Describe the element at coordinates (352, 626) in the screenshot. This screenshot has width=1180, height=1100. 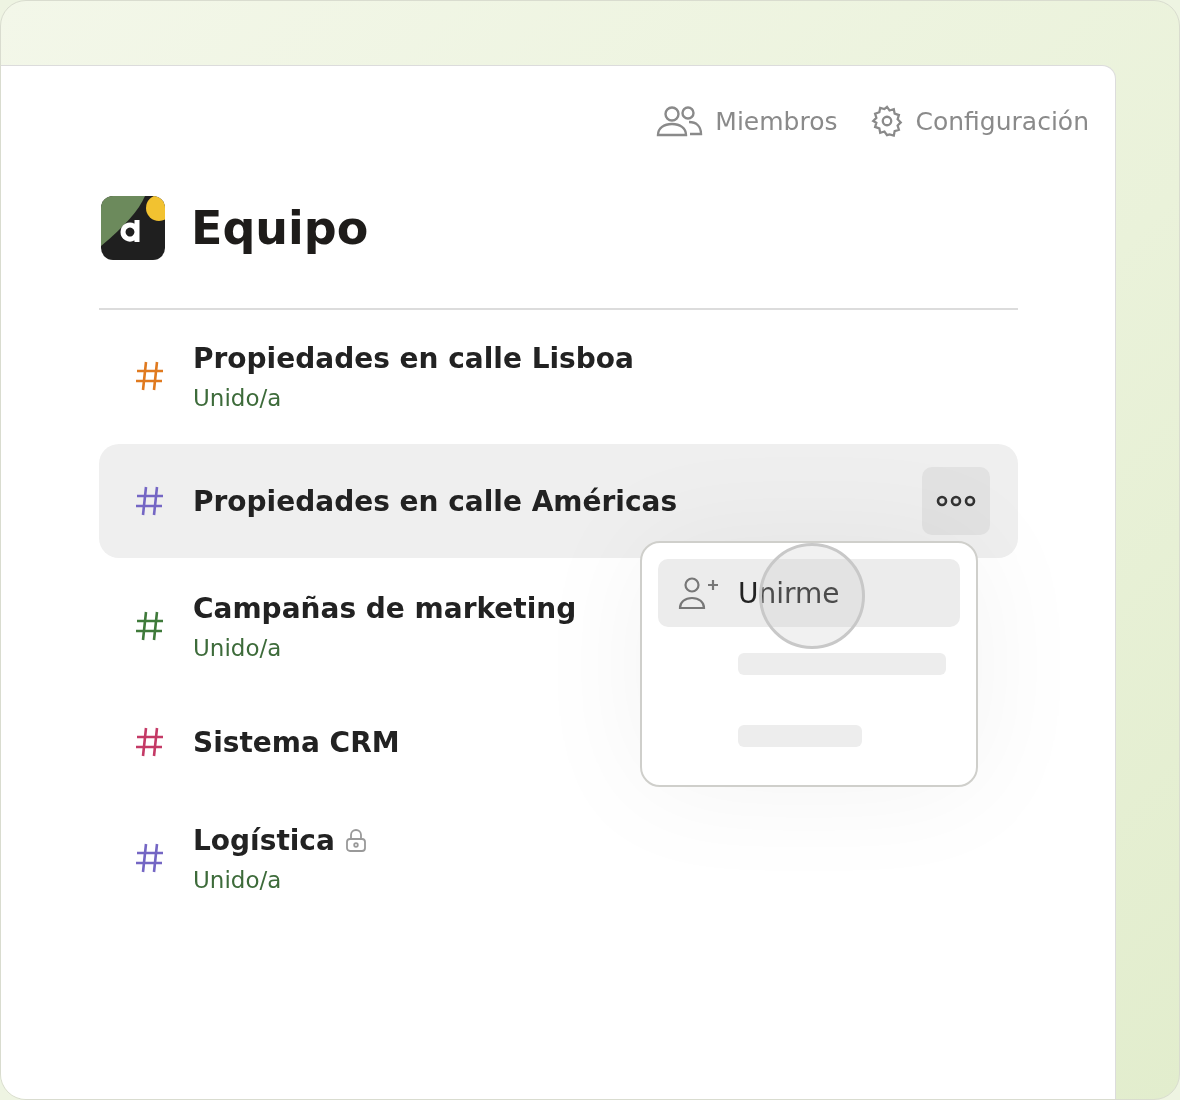
I see `channel-row: Campañas de marketing Unido/a` at that location.